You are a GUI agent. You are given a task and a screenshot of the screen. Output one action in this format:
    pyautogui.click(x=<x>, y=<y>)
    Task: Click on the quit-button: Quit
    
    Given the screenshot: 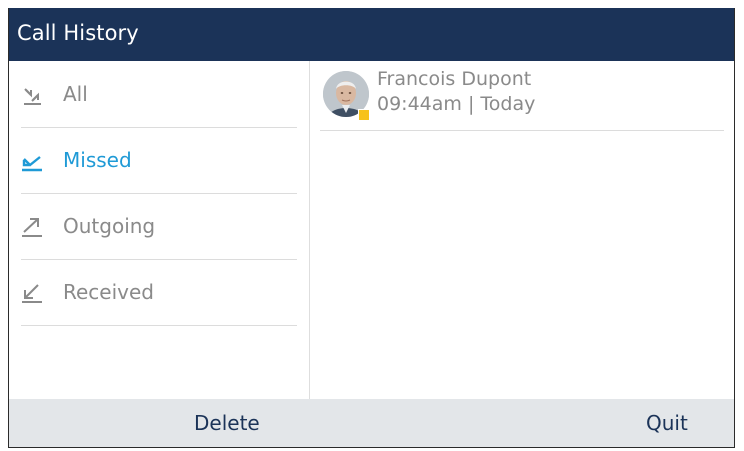 What is the action you would take?
    pyautogui.click(x=667, y=423)
    